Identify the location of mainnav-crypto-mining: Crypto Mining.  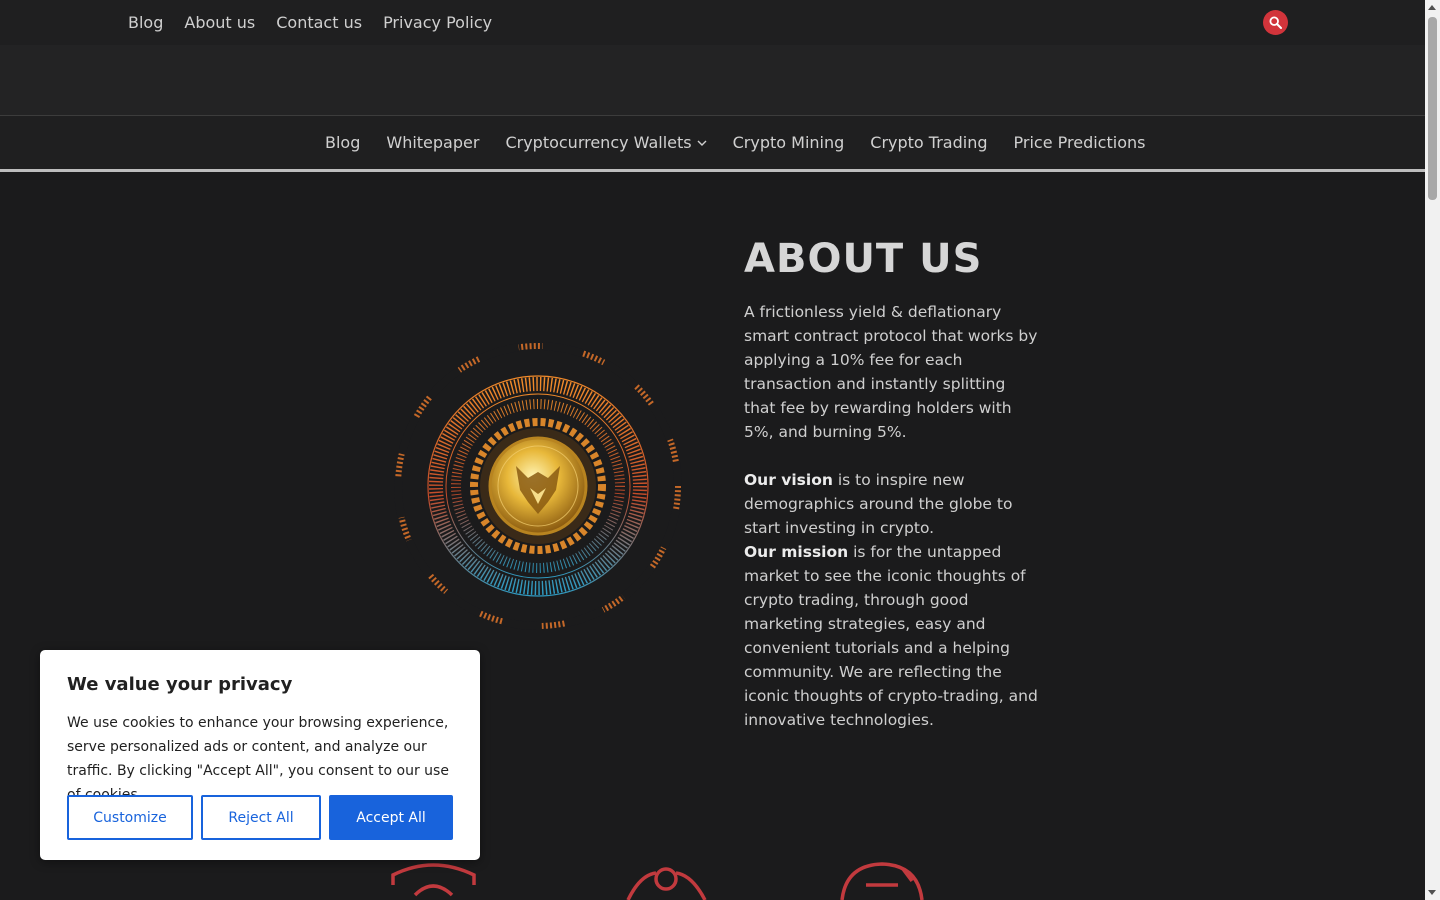
(789, 143).